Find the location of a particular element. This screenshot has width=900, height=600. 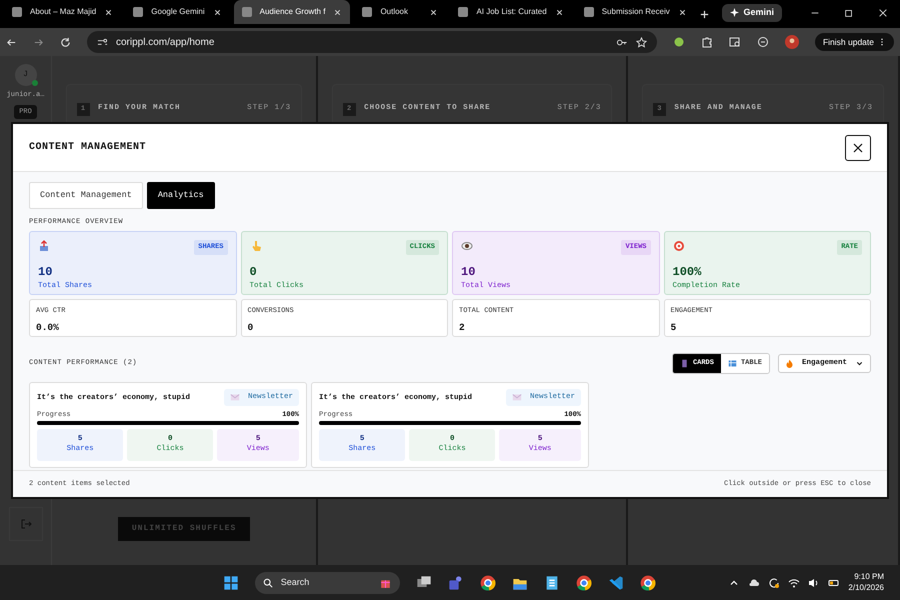

browser-tab: AI Job List: Curated is located at coordinates (511, 12).